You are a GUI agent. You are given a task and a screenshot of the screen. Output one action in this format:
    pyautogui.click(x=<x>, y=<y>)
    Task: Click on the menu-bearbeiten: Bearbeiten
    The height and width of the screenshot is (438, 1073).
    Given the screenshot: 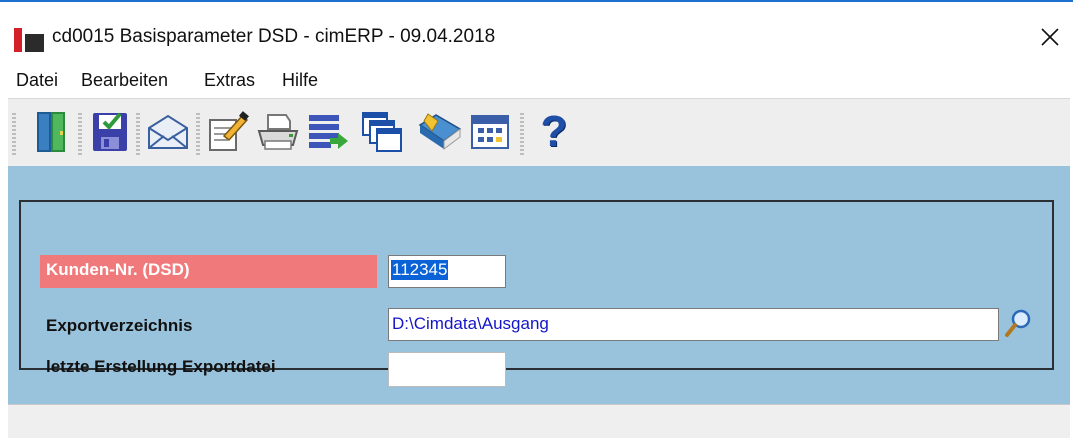 What is the action you would take?
    pyautogui.click(x=124, y=80)
    